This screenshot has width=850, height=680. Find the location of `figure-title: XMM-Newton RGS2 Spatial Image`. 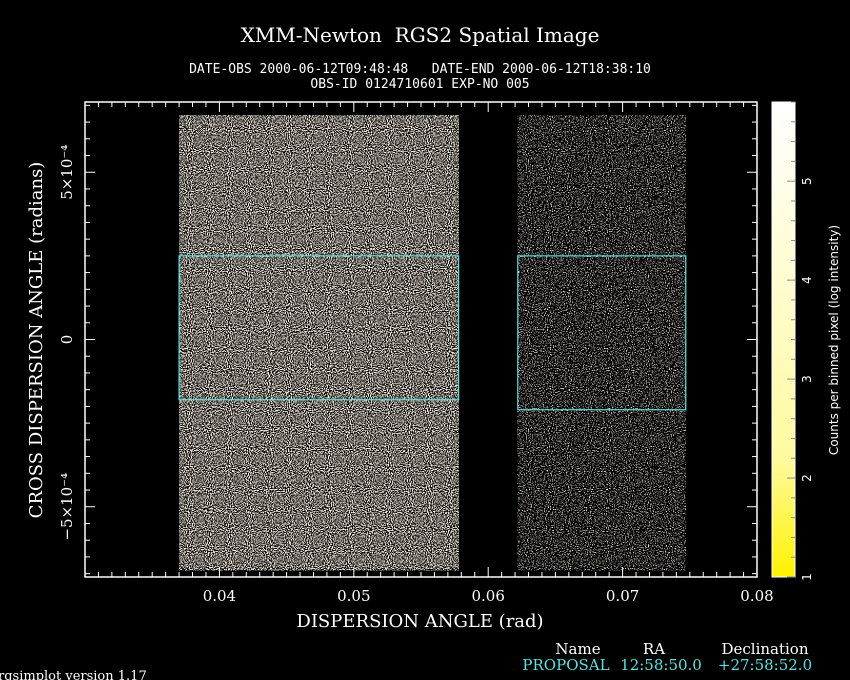

figure-title: XMM-Newton RGS2 Spatial Image is located at coordinates (420, 35).